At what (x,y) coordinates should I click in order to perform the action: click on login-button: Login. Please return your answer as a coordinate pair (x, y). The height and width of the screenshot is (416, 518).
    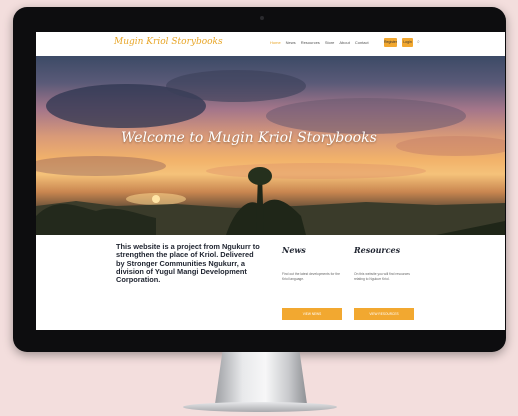
    Looking at the image, I should click on (407, 42).